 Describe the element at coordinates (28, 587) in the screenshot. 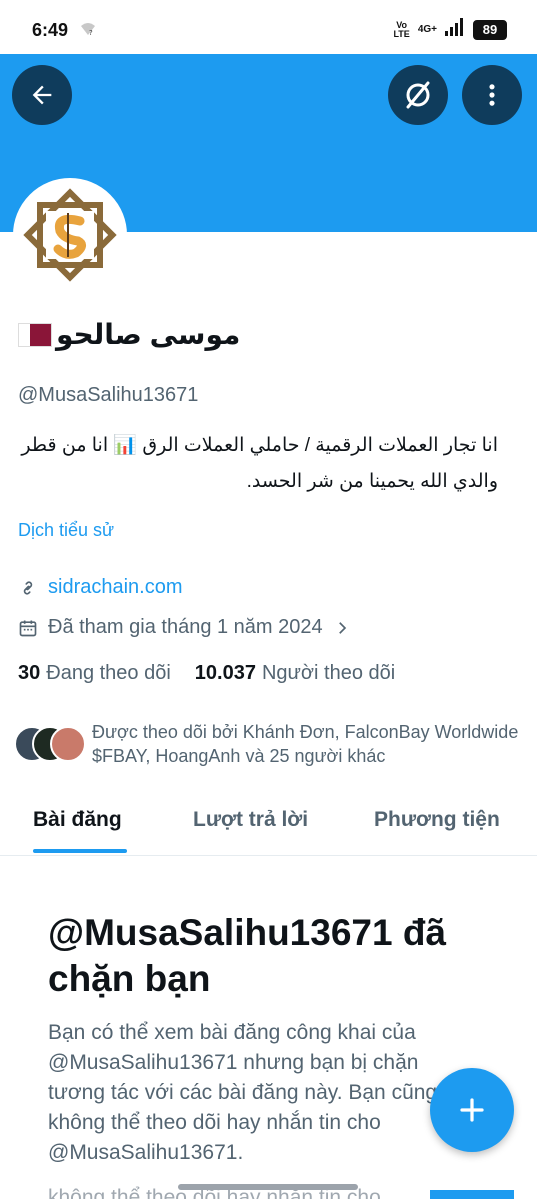

I see `link-icon` at that location.